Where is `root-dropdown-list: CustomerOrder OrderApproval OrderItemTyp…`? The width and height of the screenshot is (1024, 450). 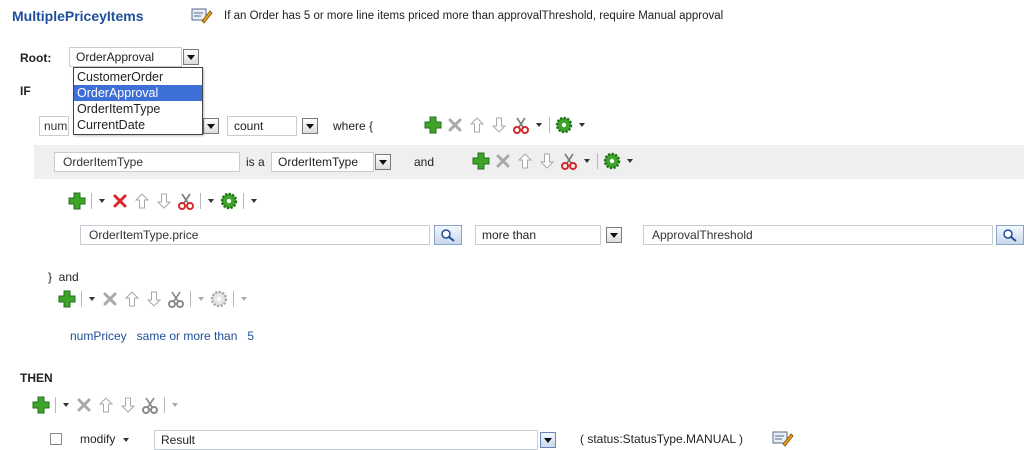
root-dropdown-list: CustomerOrder OrderApproval OrderItemTyp… is located at coordinates (138, 101).